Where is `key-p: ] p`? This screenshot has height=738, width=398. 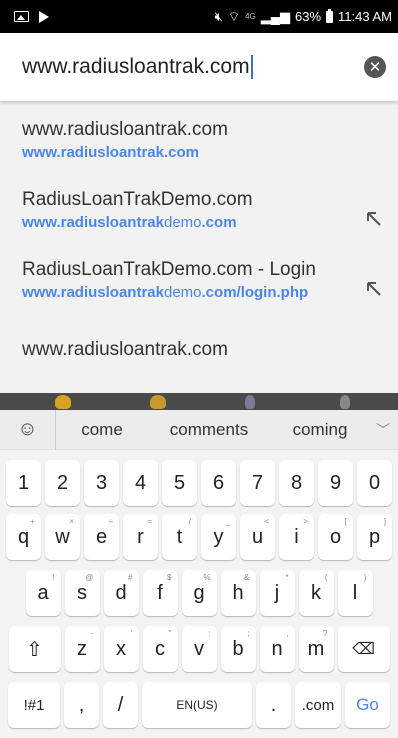
key-p: ] p is located at coordinates (374, 537).